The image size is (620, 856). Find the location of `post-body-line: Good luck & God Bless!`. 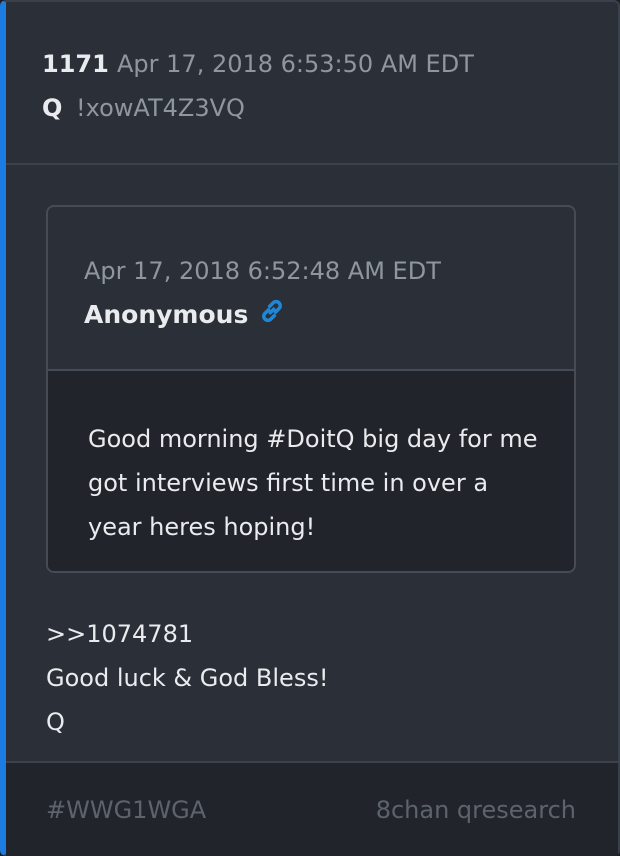

post-body-line: Good luck & God Bless! is located at coordinates (187, 678).